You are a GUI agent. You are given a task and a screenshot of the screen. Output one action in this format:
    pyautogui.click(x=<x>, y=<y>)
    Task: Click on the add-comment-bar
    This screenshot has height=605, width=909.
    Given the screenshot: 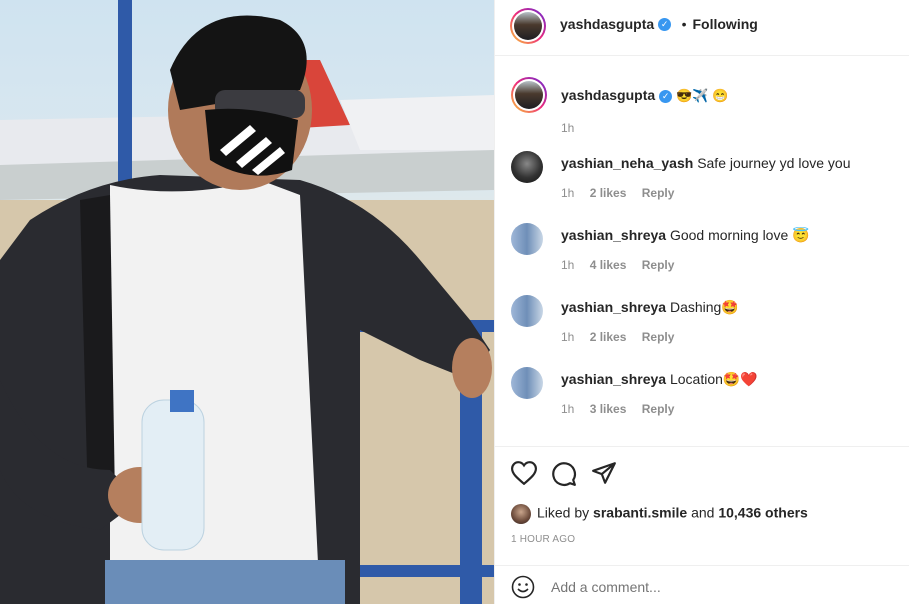 What is the action you would take?
    pyautogui.click(x=702, y=585)
    